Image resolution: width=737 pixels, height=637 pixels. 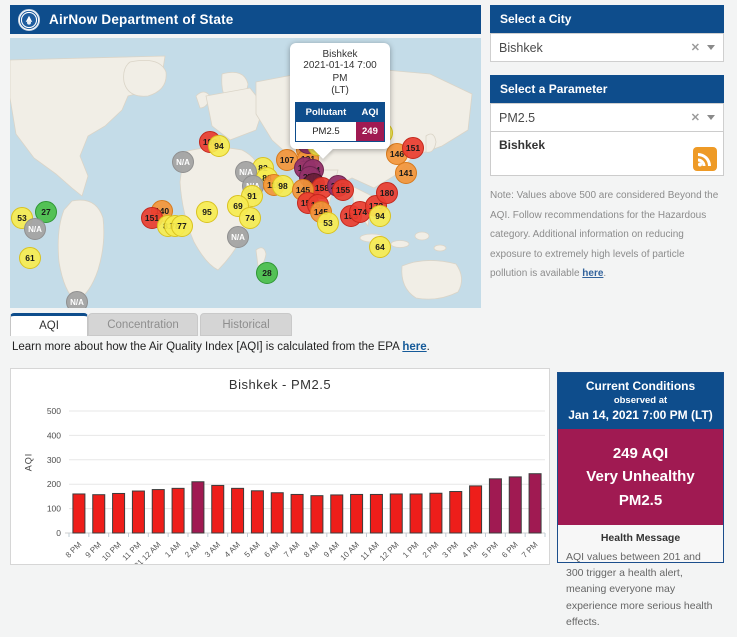 I want to click on feed-city-label: Bishkek, so click(x=522, y=145).